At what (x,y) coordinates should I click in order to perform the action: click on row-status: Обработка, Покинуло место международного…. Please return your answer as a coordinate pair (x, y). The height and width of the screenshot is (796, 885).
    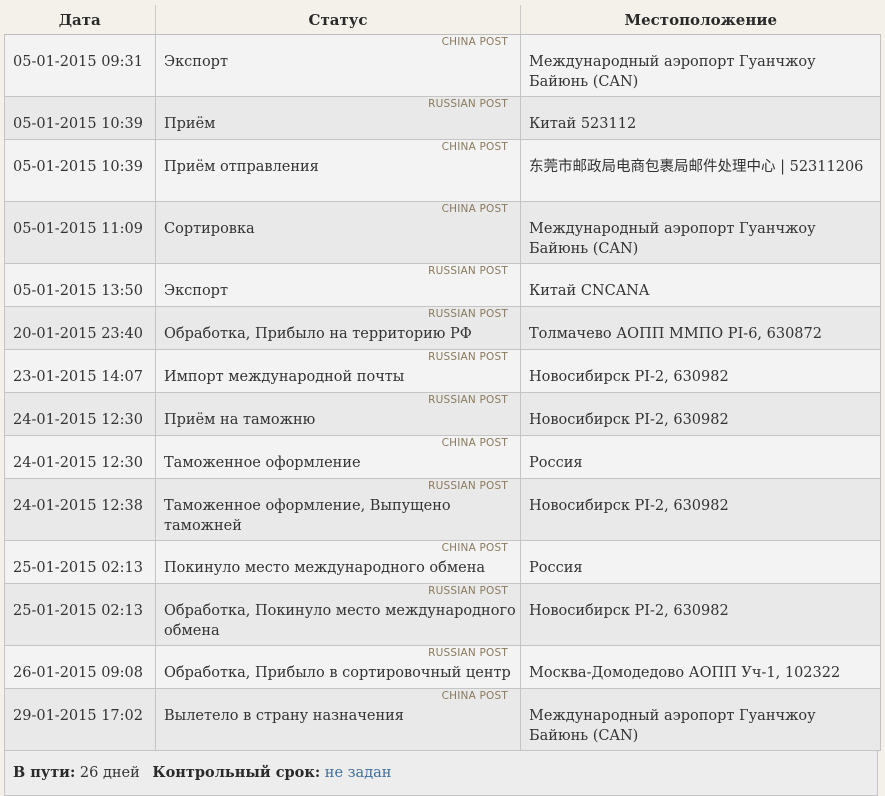
    Looking at the image, I should click on (340, 621).